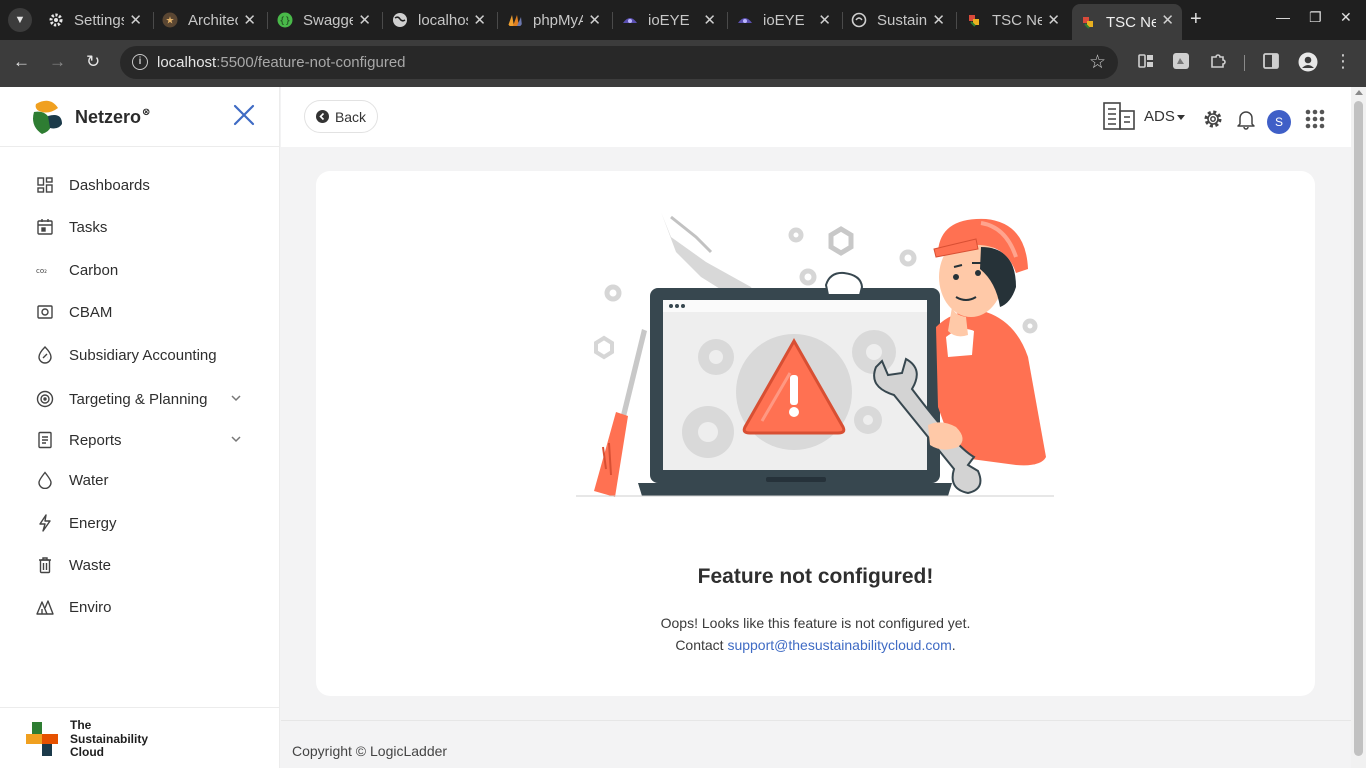 The width and height of the screenshot is (1366, 768). I want to click on sidebar-item-carbon: co₂ Carbon, so click(146, 270).